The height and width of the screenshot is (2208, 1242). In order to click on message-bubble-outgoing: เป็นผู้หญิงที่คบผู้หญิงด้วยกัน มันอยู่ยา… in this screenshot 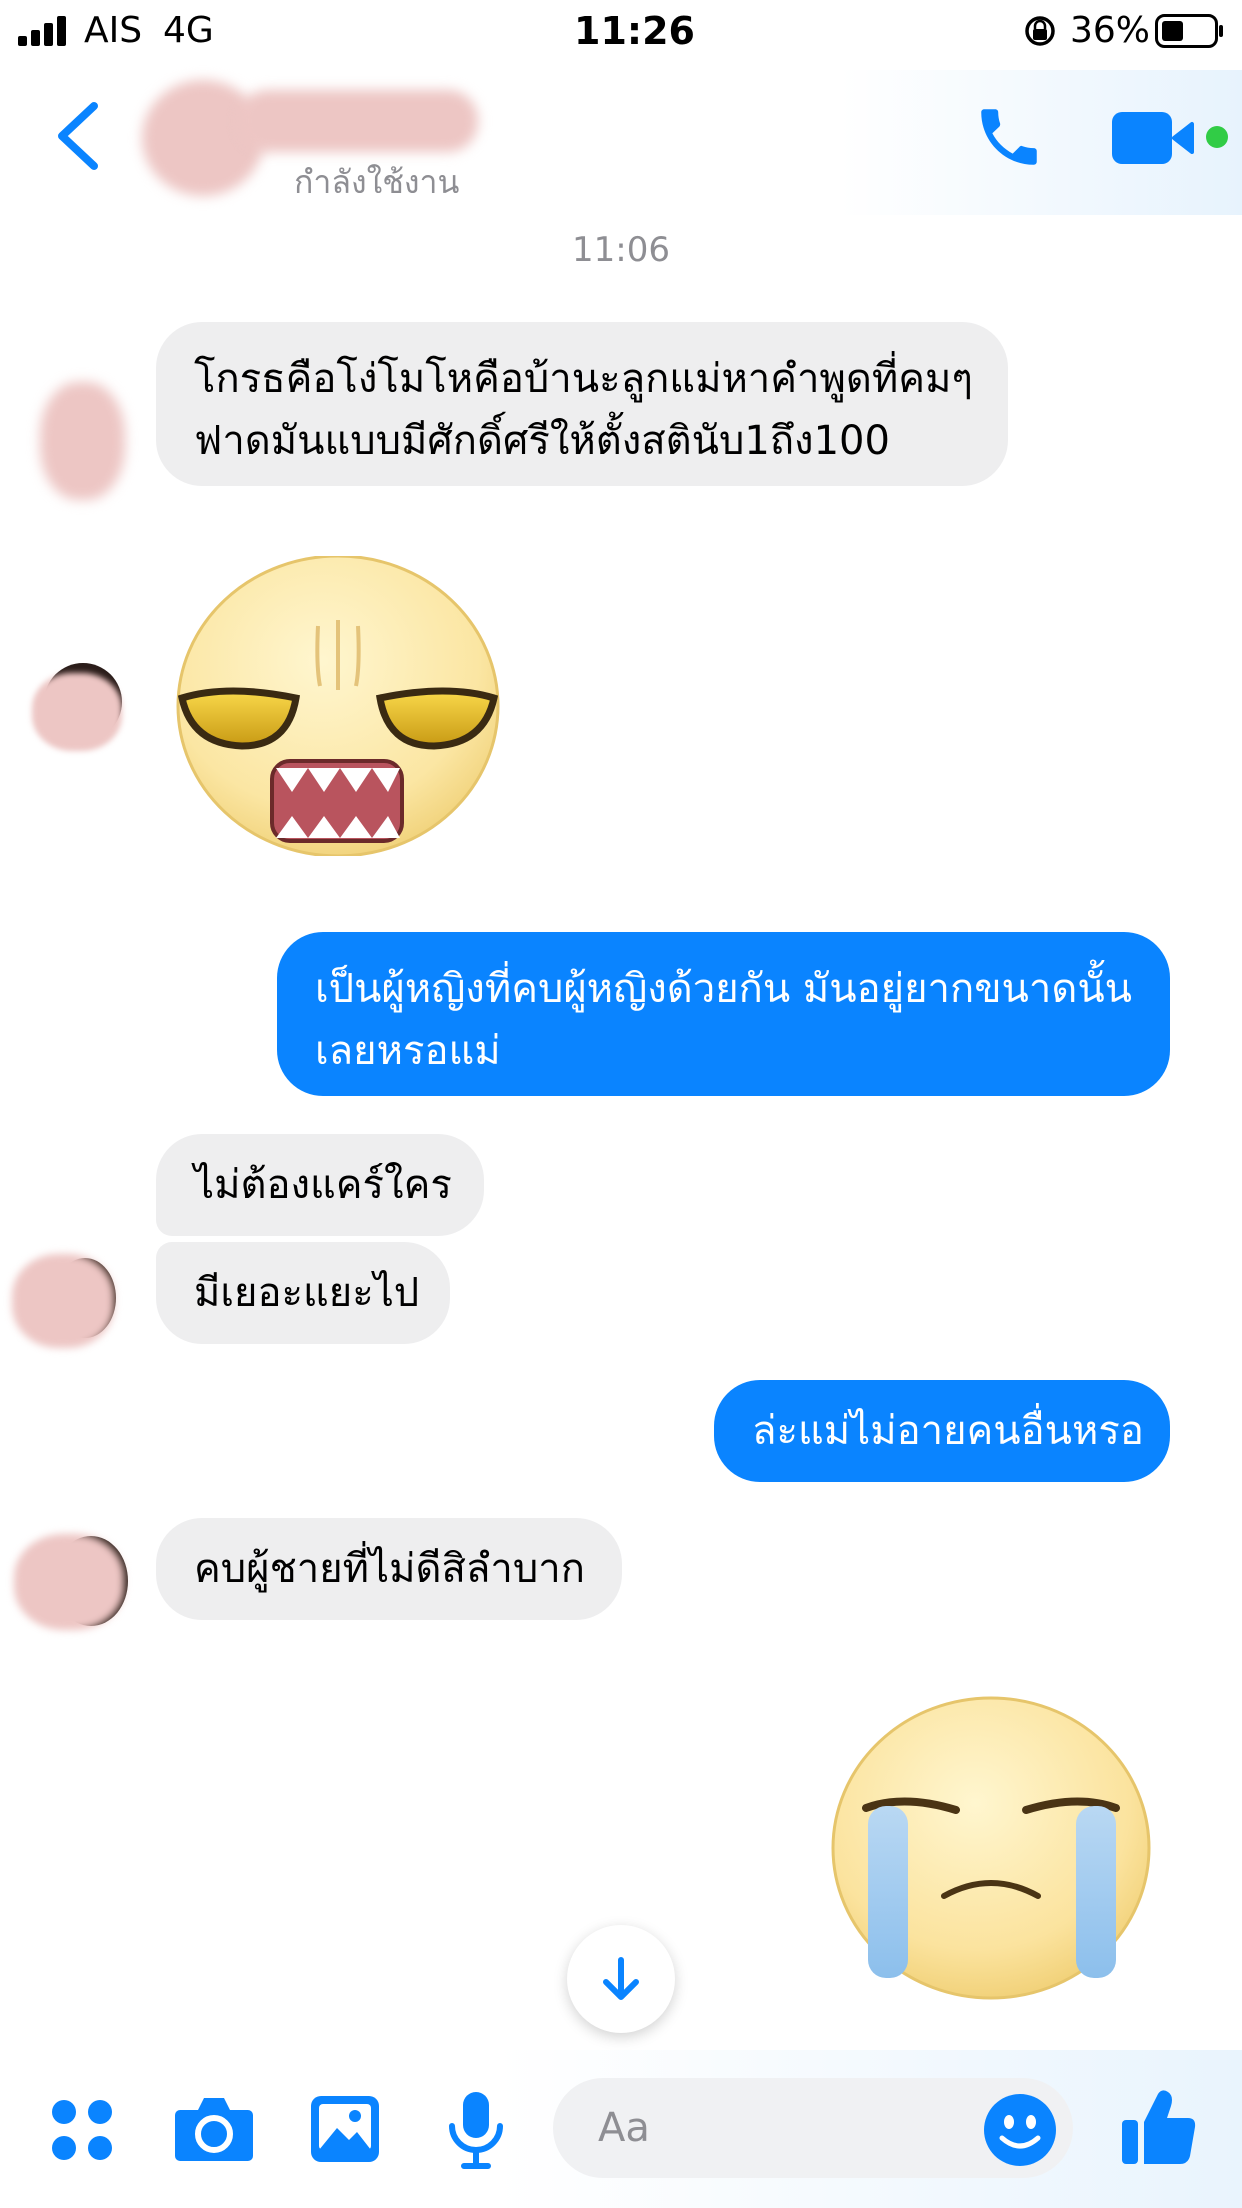, I will do `click(723, 1014)`.